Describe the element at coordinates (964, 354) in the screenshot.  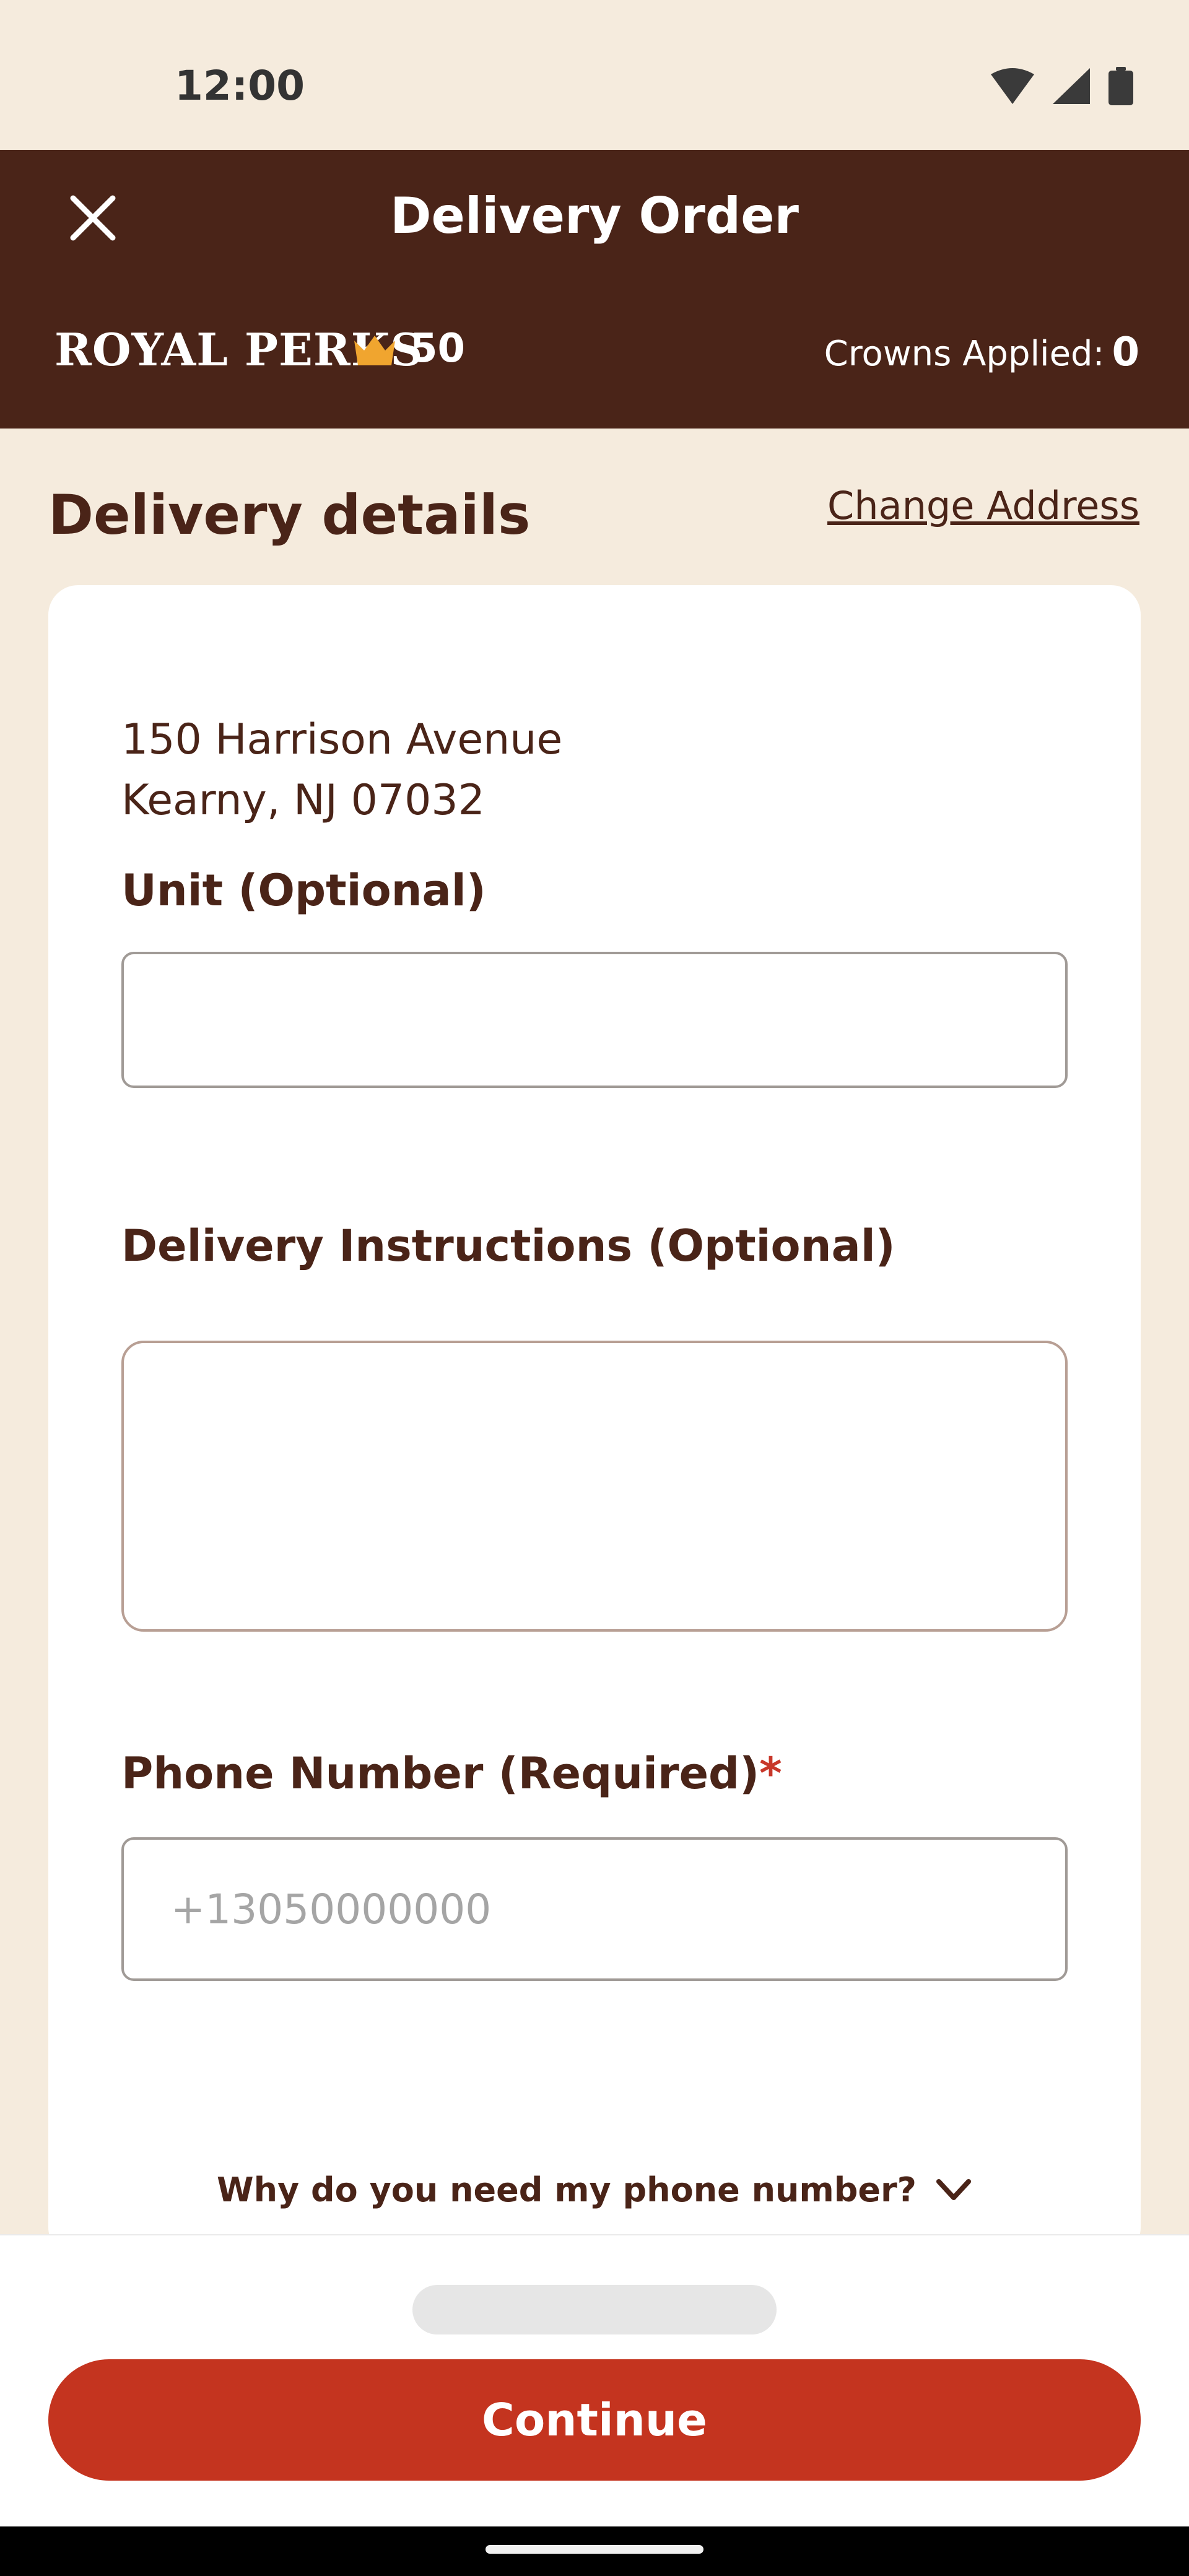
I see `crowns-applied-label: Crowns Applied:` at that location.